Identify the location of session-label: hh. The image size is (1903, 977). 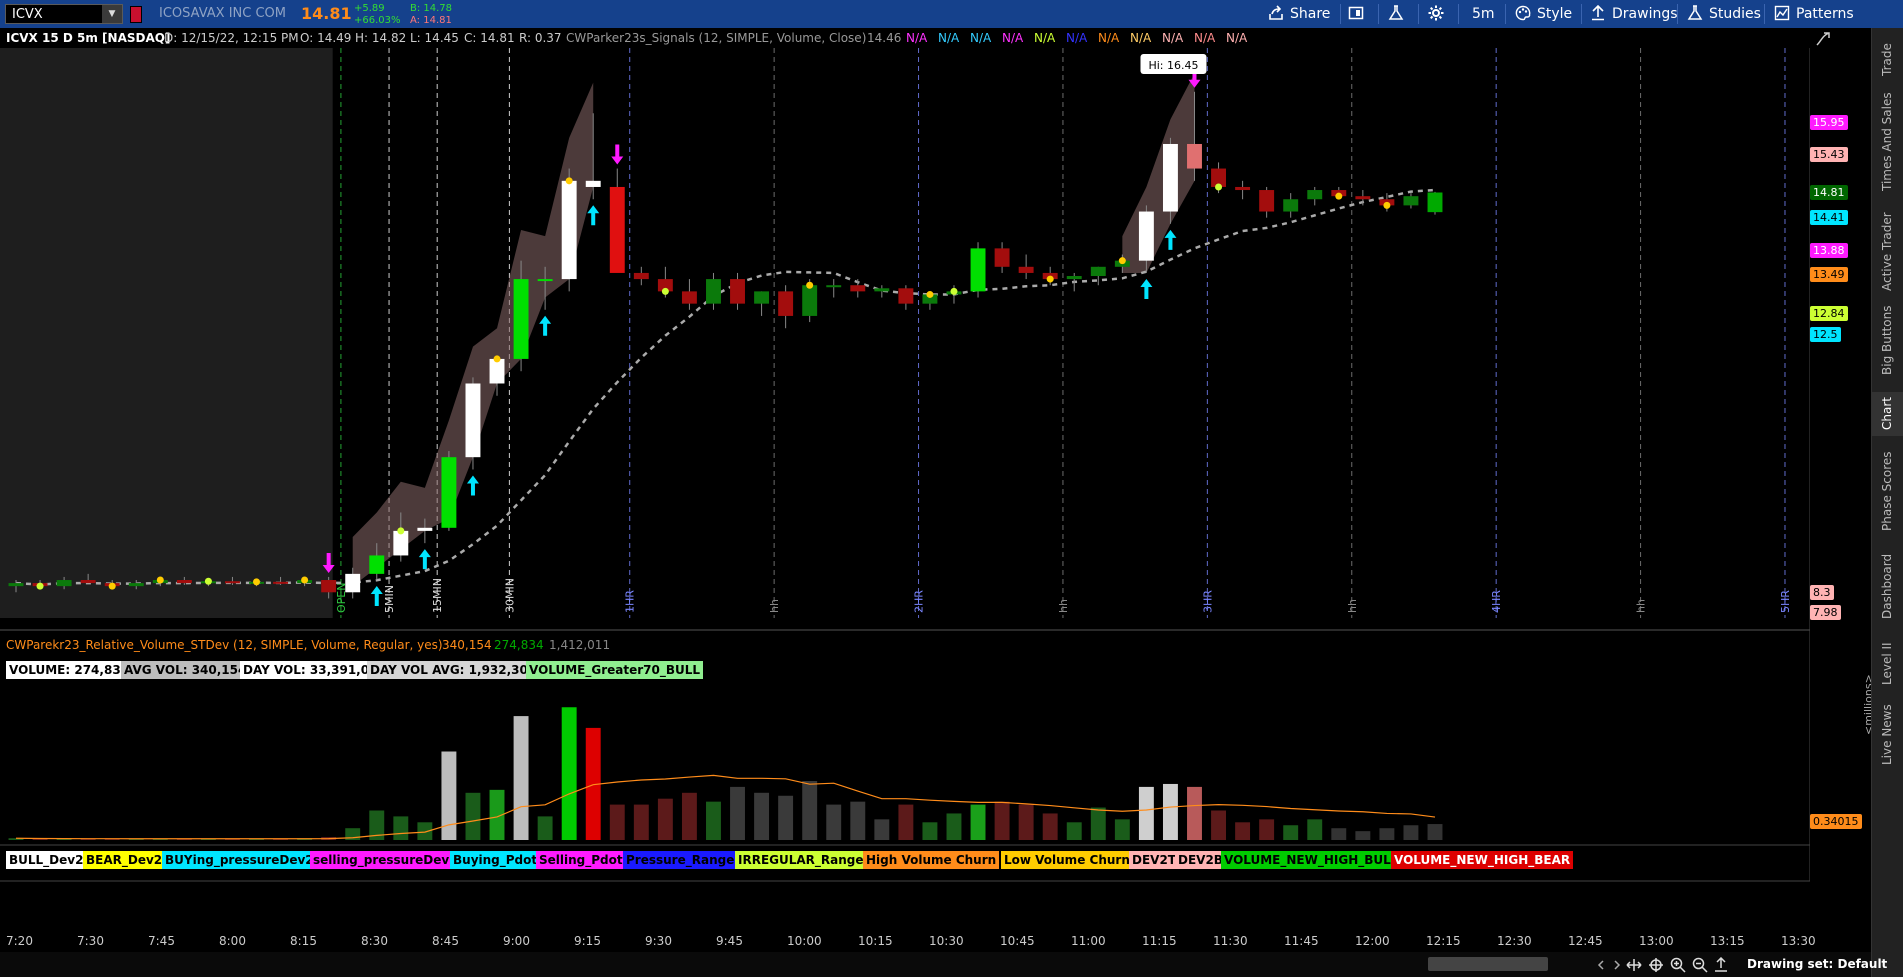
(1641, 606).